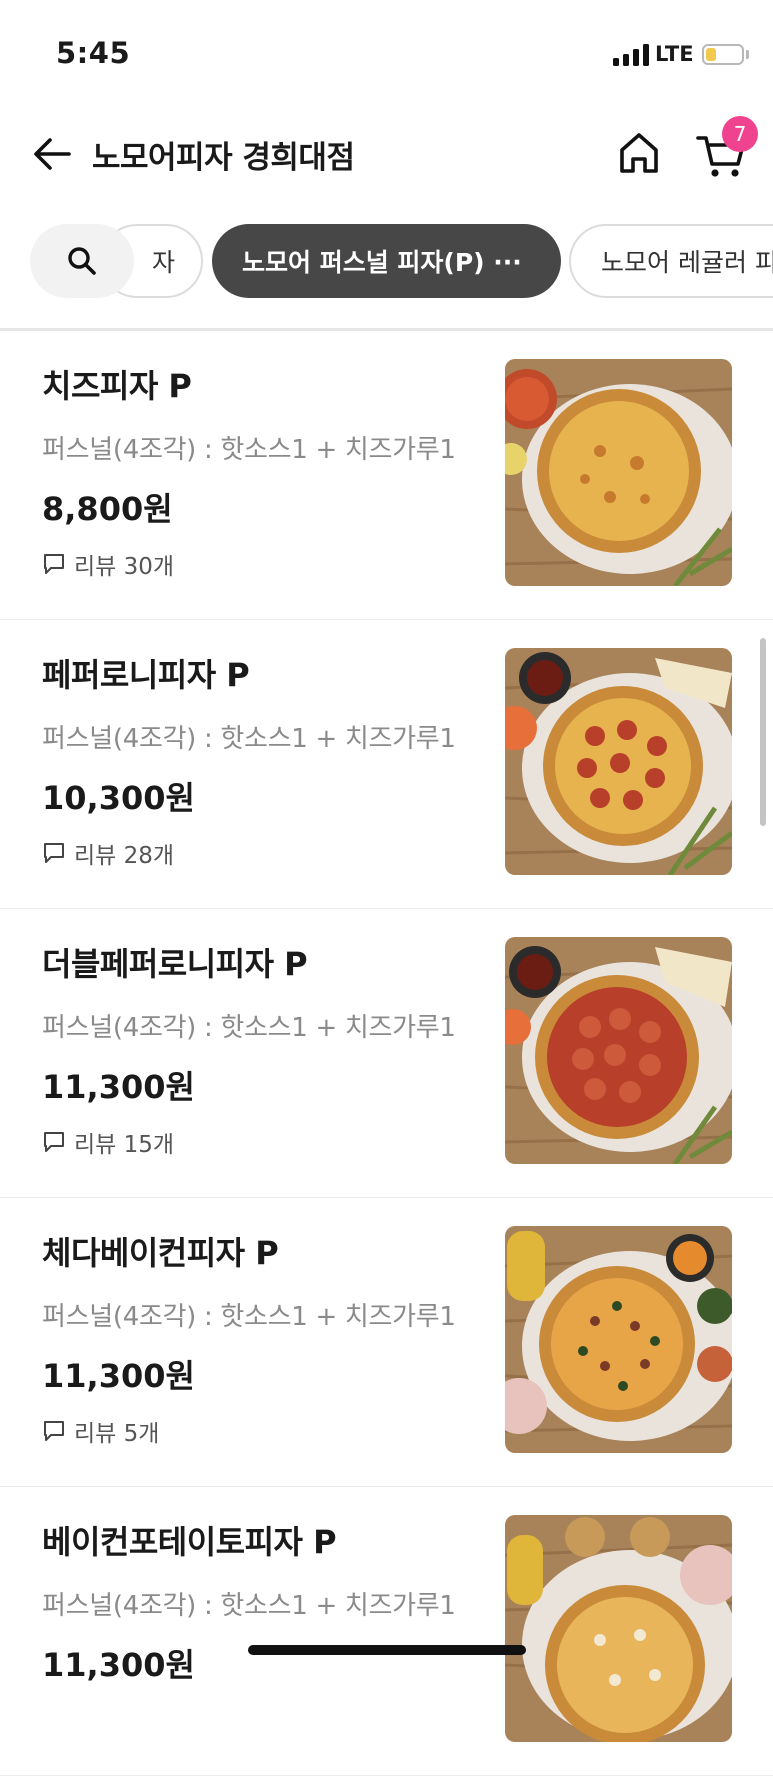 The height and width of the screenshot is (1776, 773). Describe the element at coordinates (124, 1145) in the screenshot. I see `review-count: 리뷰 15개` at that location.